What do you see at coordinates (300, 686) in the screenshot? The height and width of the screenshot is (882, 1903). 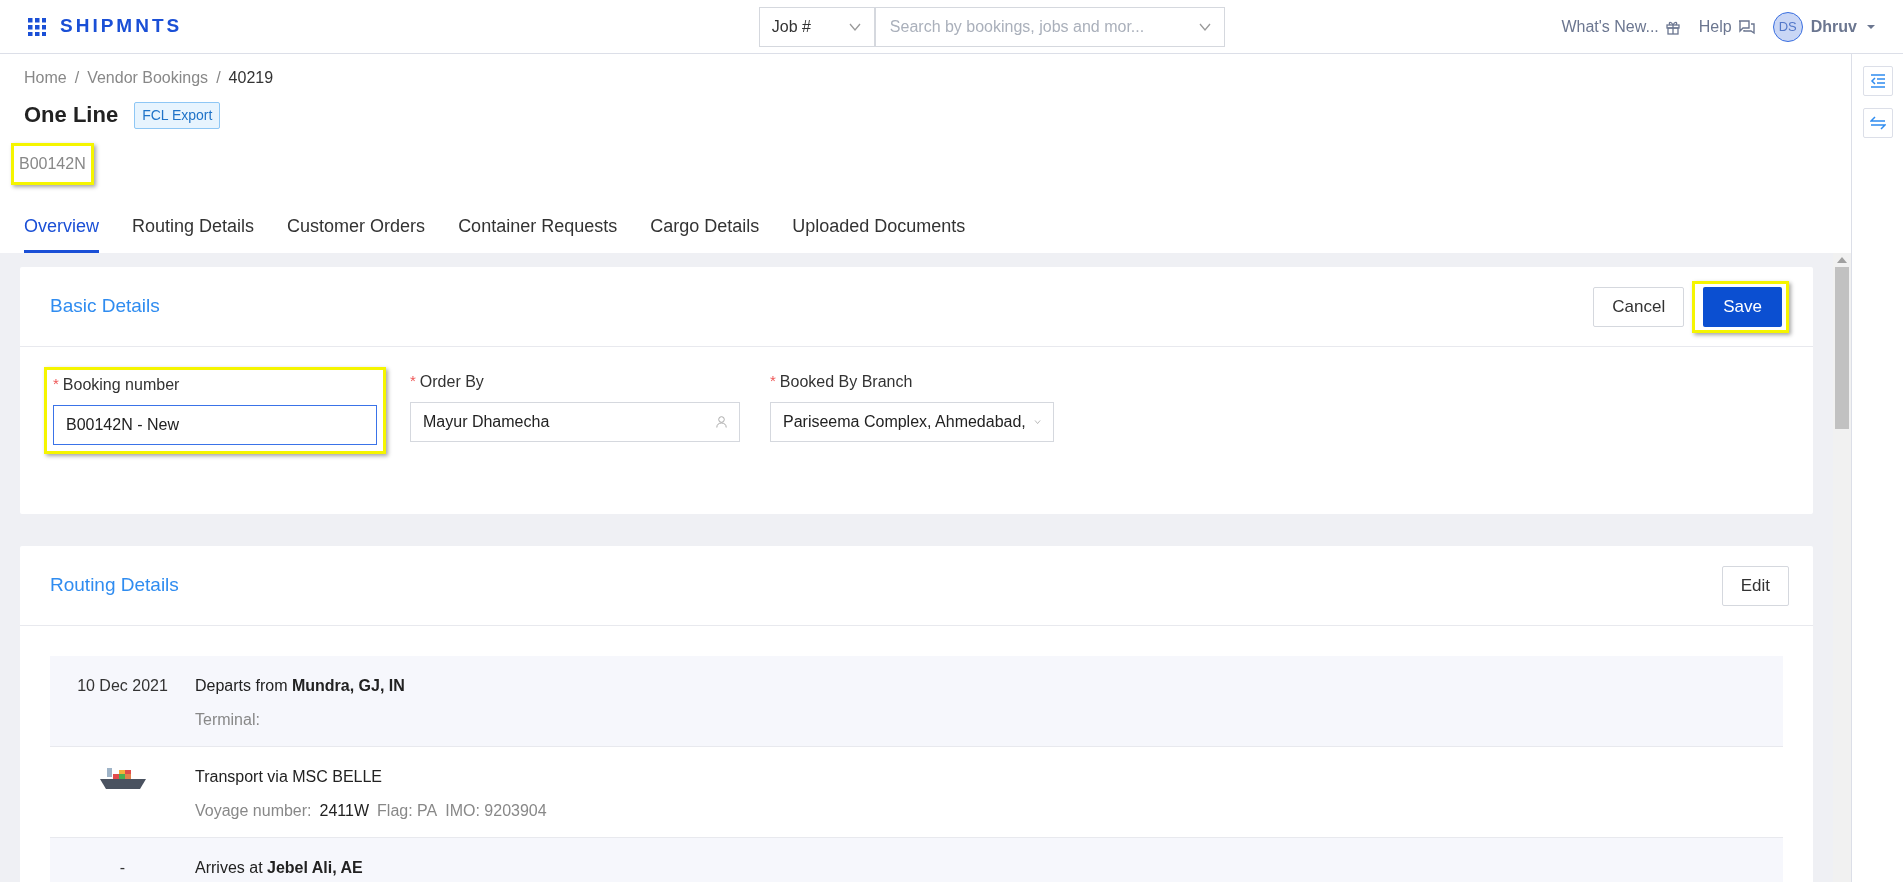 I see `route-description: Departs from Mundra, GJ, IN` at bounding box center [300, 686].